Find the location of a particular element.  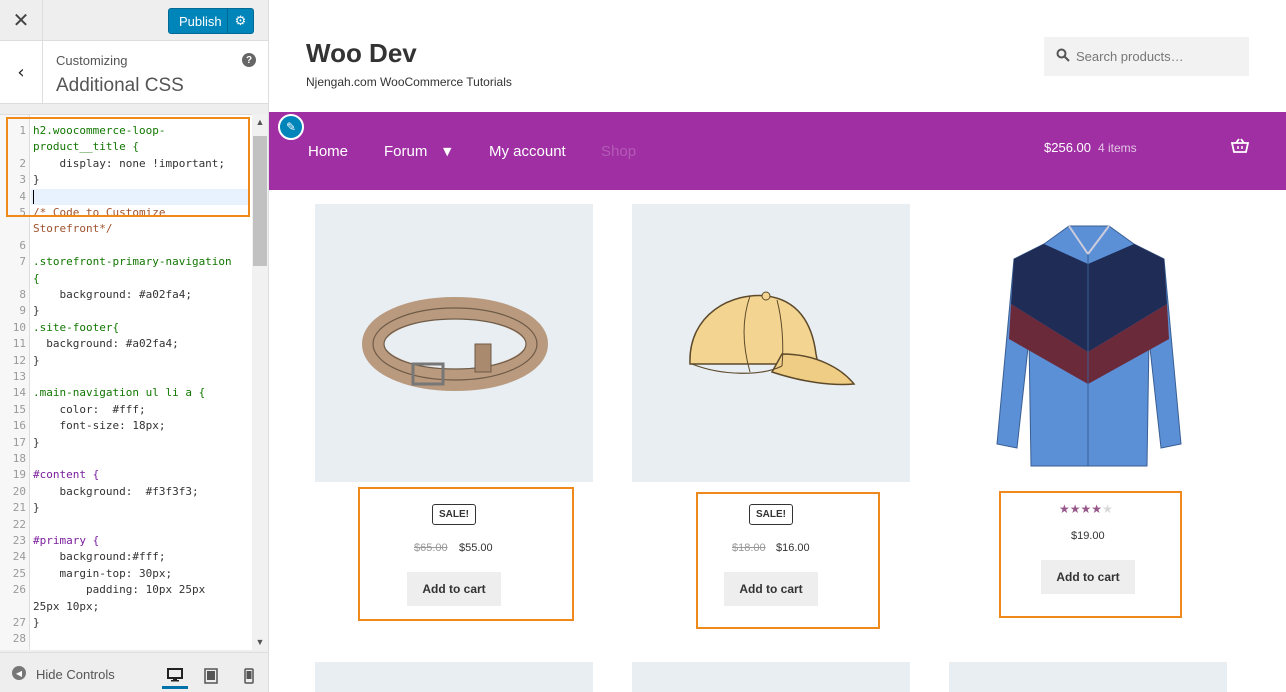

code-text: .main-navigation ul li a { is located at coordinates (119, 393).